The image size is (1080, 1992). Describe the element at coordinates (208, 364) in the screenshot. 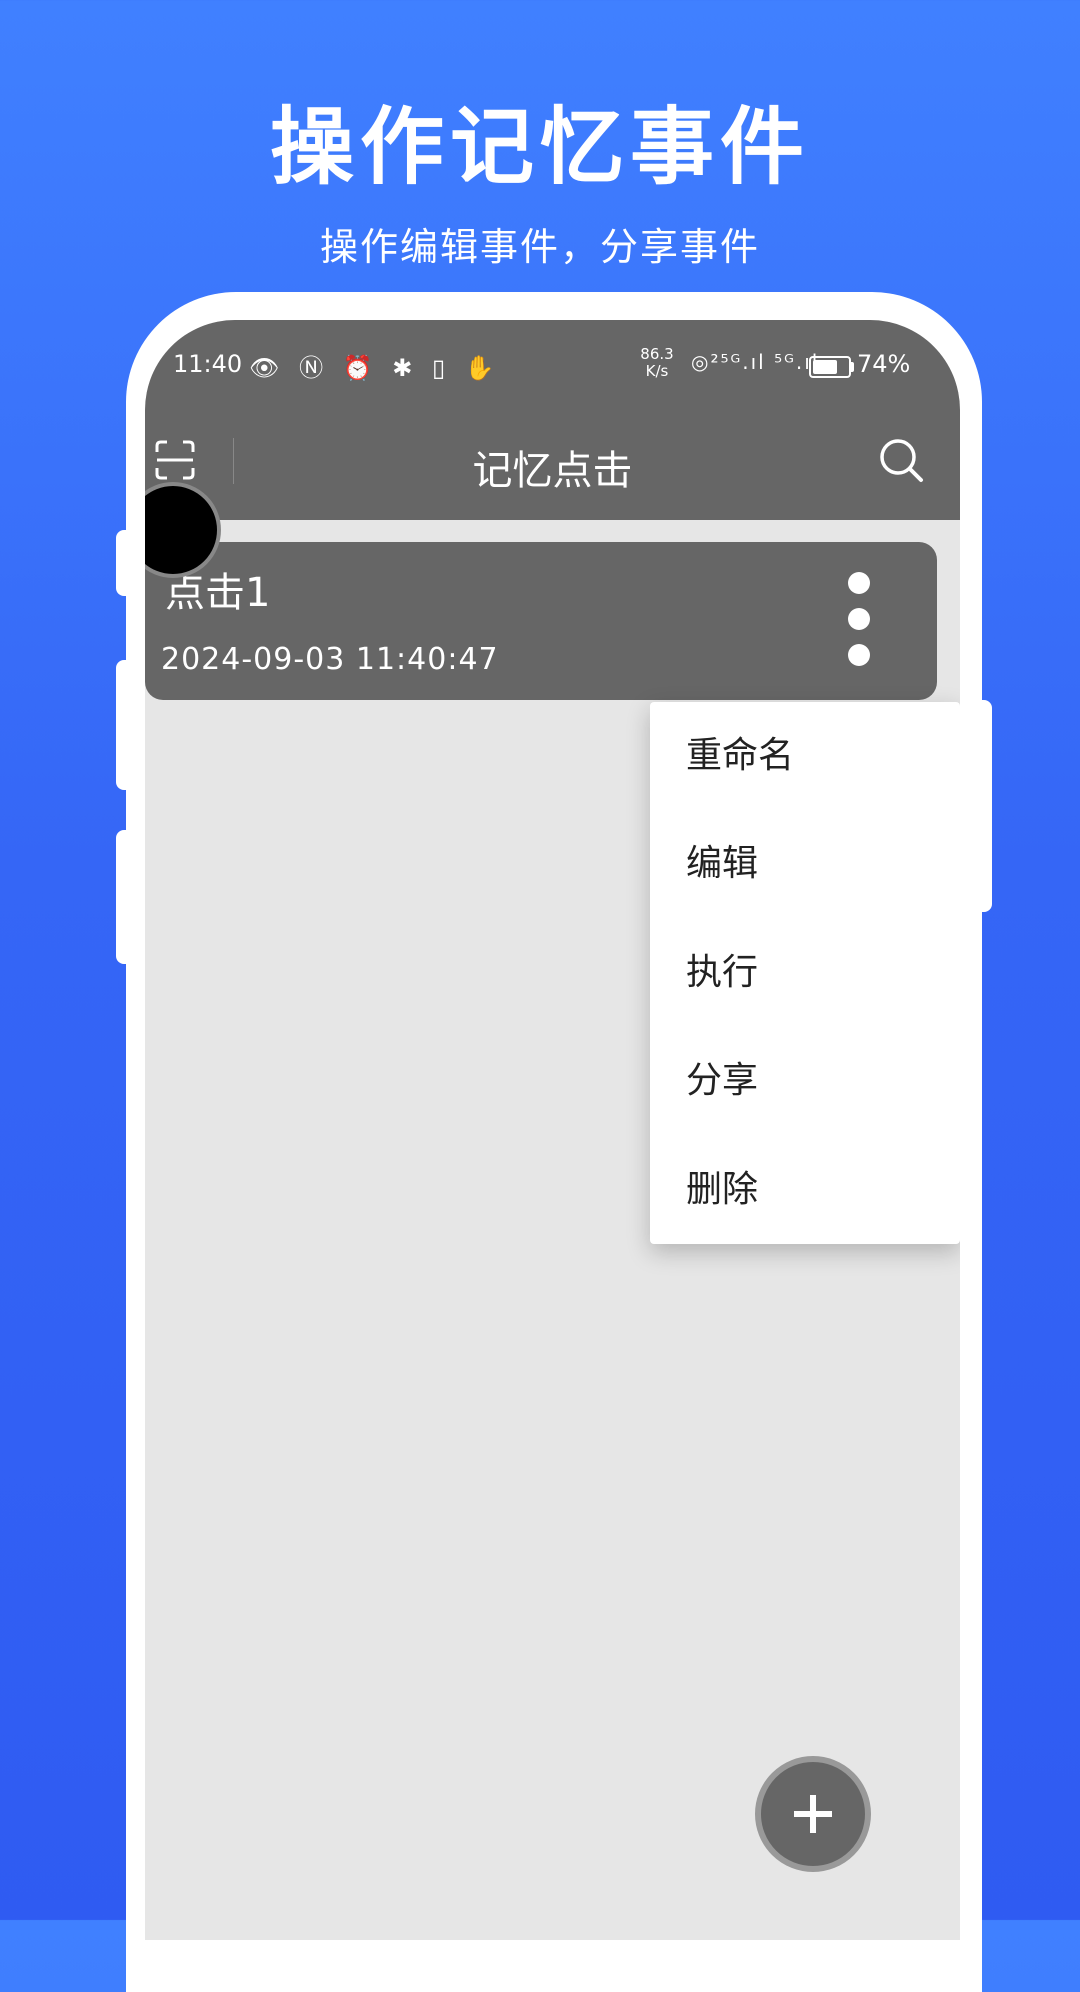

I see `status-time: 11:40` at that location.